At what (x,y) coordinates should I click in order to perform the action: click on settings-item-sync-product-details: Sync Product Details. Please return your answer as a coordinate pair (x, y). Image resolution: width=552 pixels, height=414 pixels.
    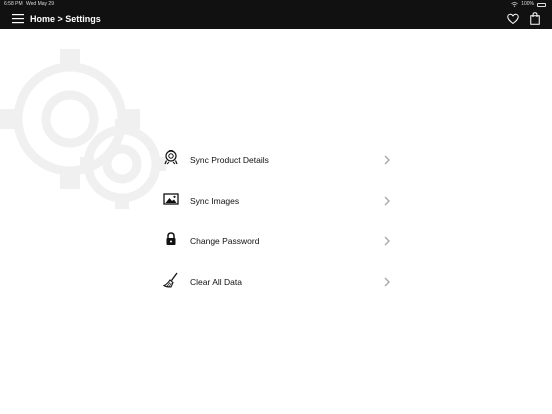
    Looking at the image, I should click on (280, 160).